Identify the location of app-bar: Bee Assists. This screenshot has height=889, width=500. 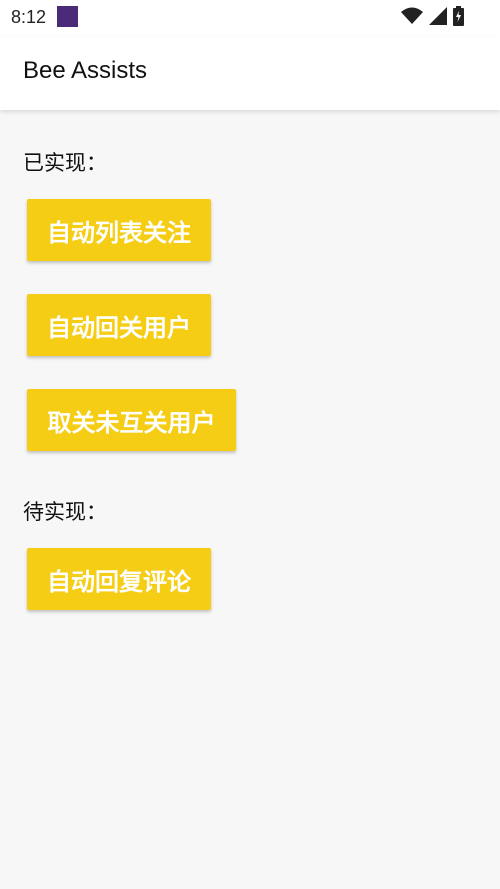
(250, 73).